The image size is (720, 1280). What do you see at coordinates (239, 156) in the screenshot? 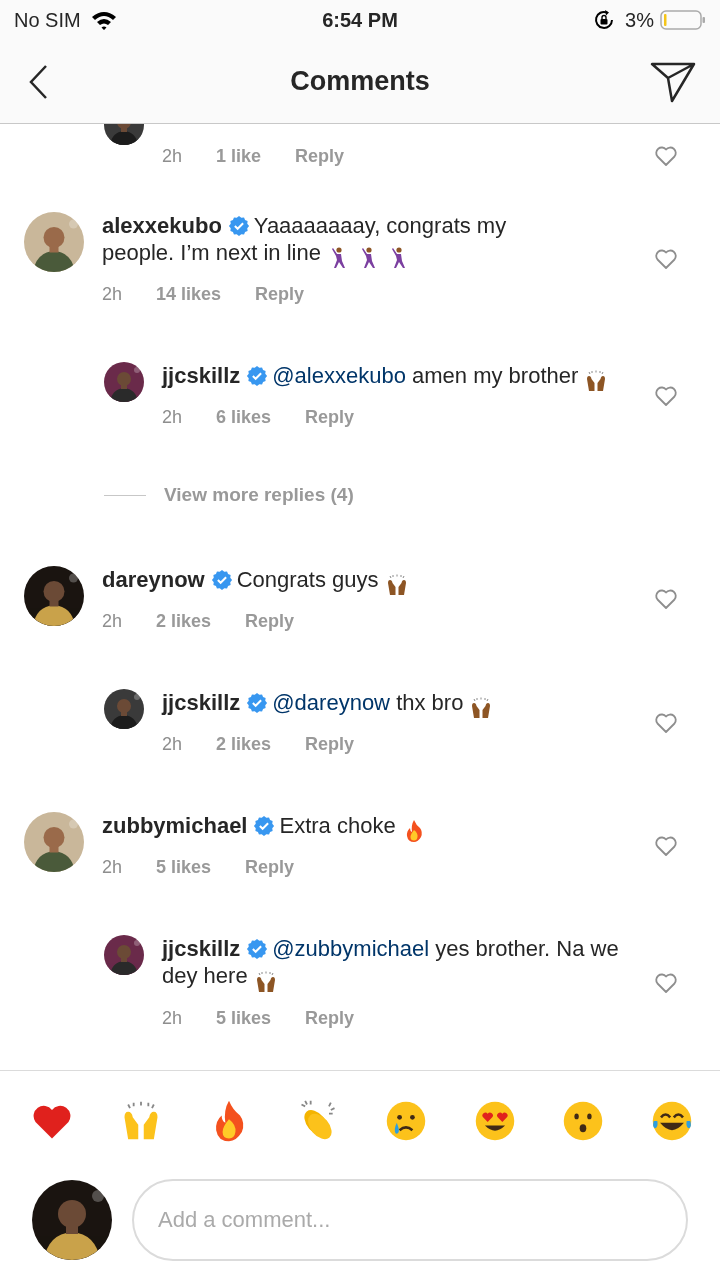
I see `likes-count-link: 1 like` at bounding box center [239, 156].